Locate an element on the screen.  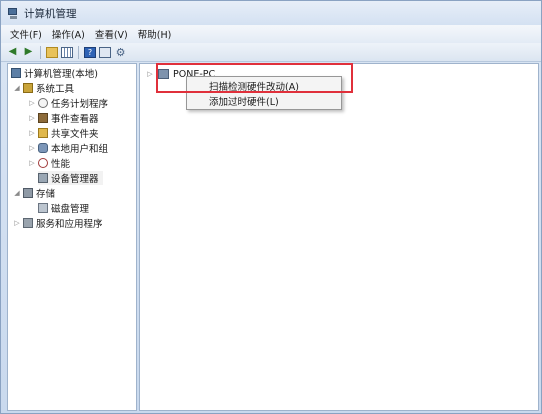
system-tools-icon is located at coordinates (28, 88).